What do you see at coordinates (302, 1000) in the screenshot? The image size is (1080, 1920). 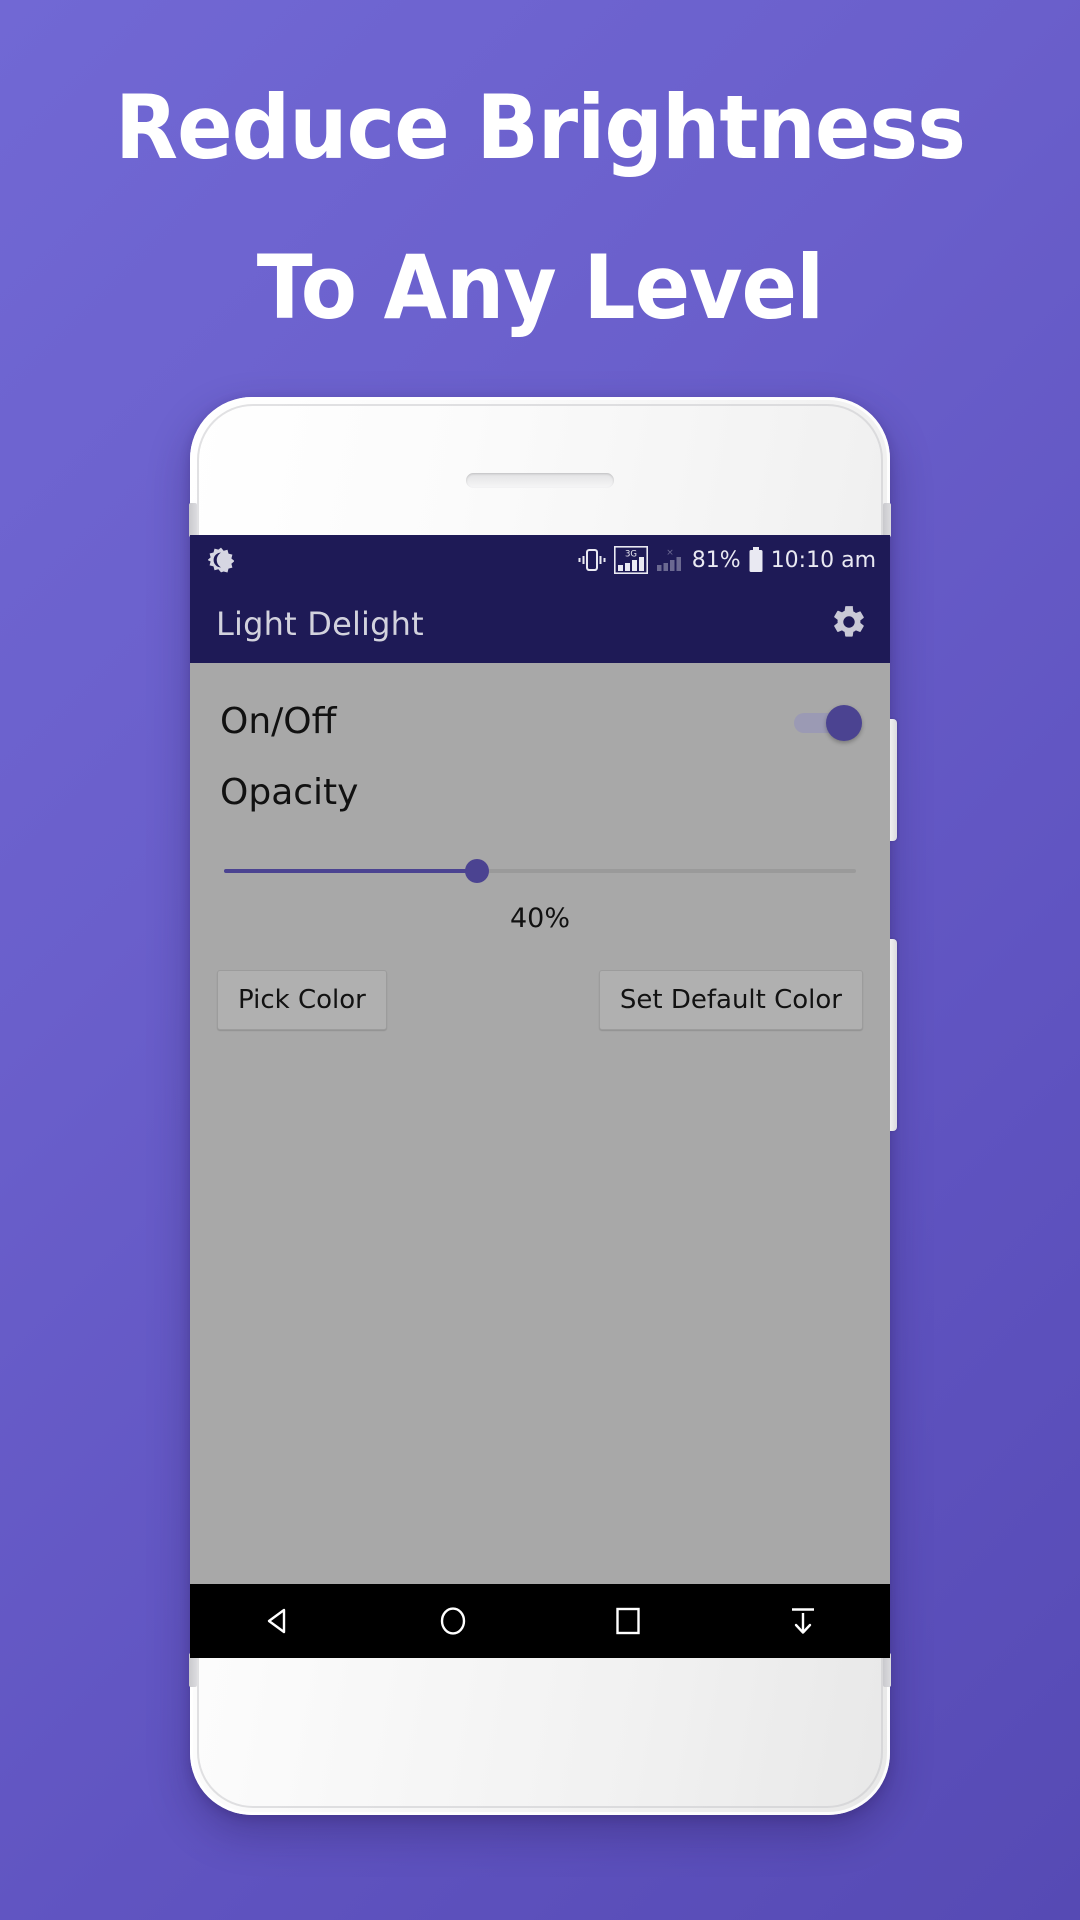 I see `pick-color-button: Pick Color` at bounding box center [302, 1000].